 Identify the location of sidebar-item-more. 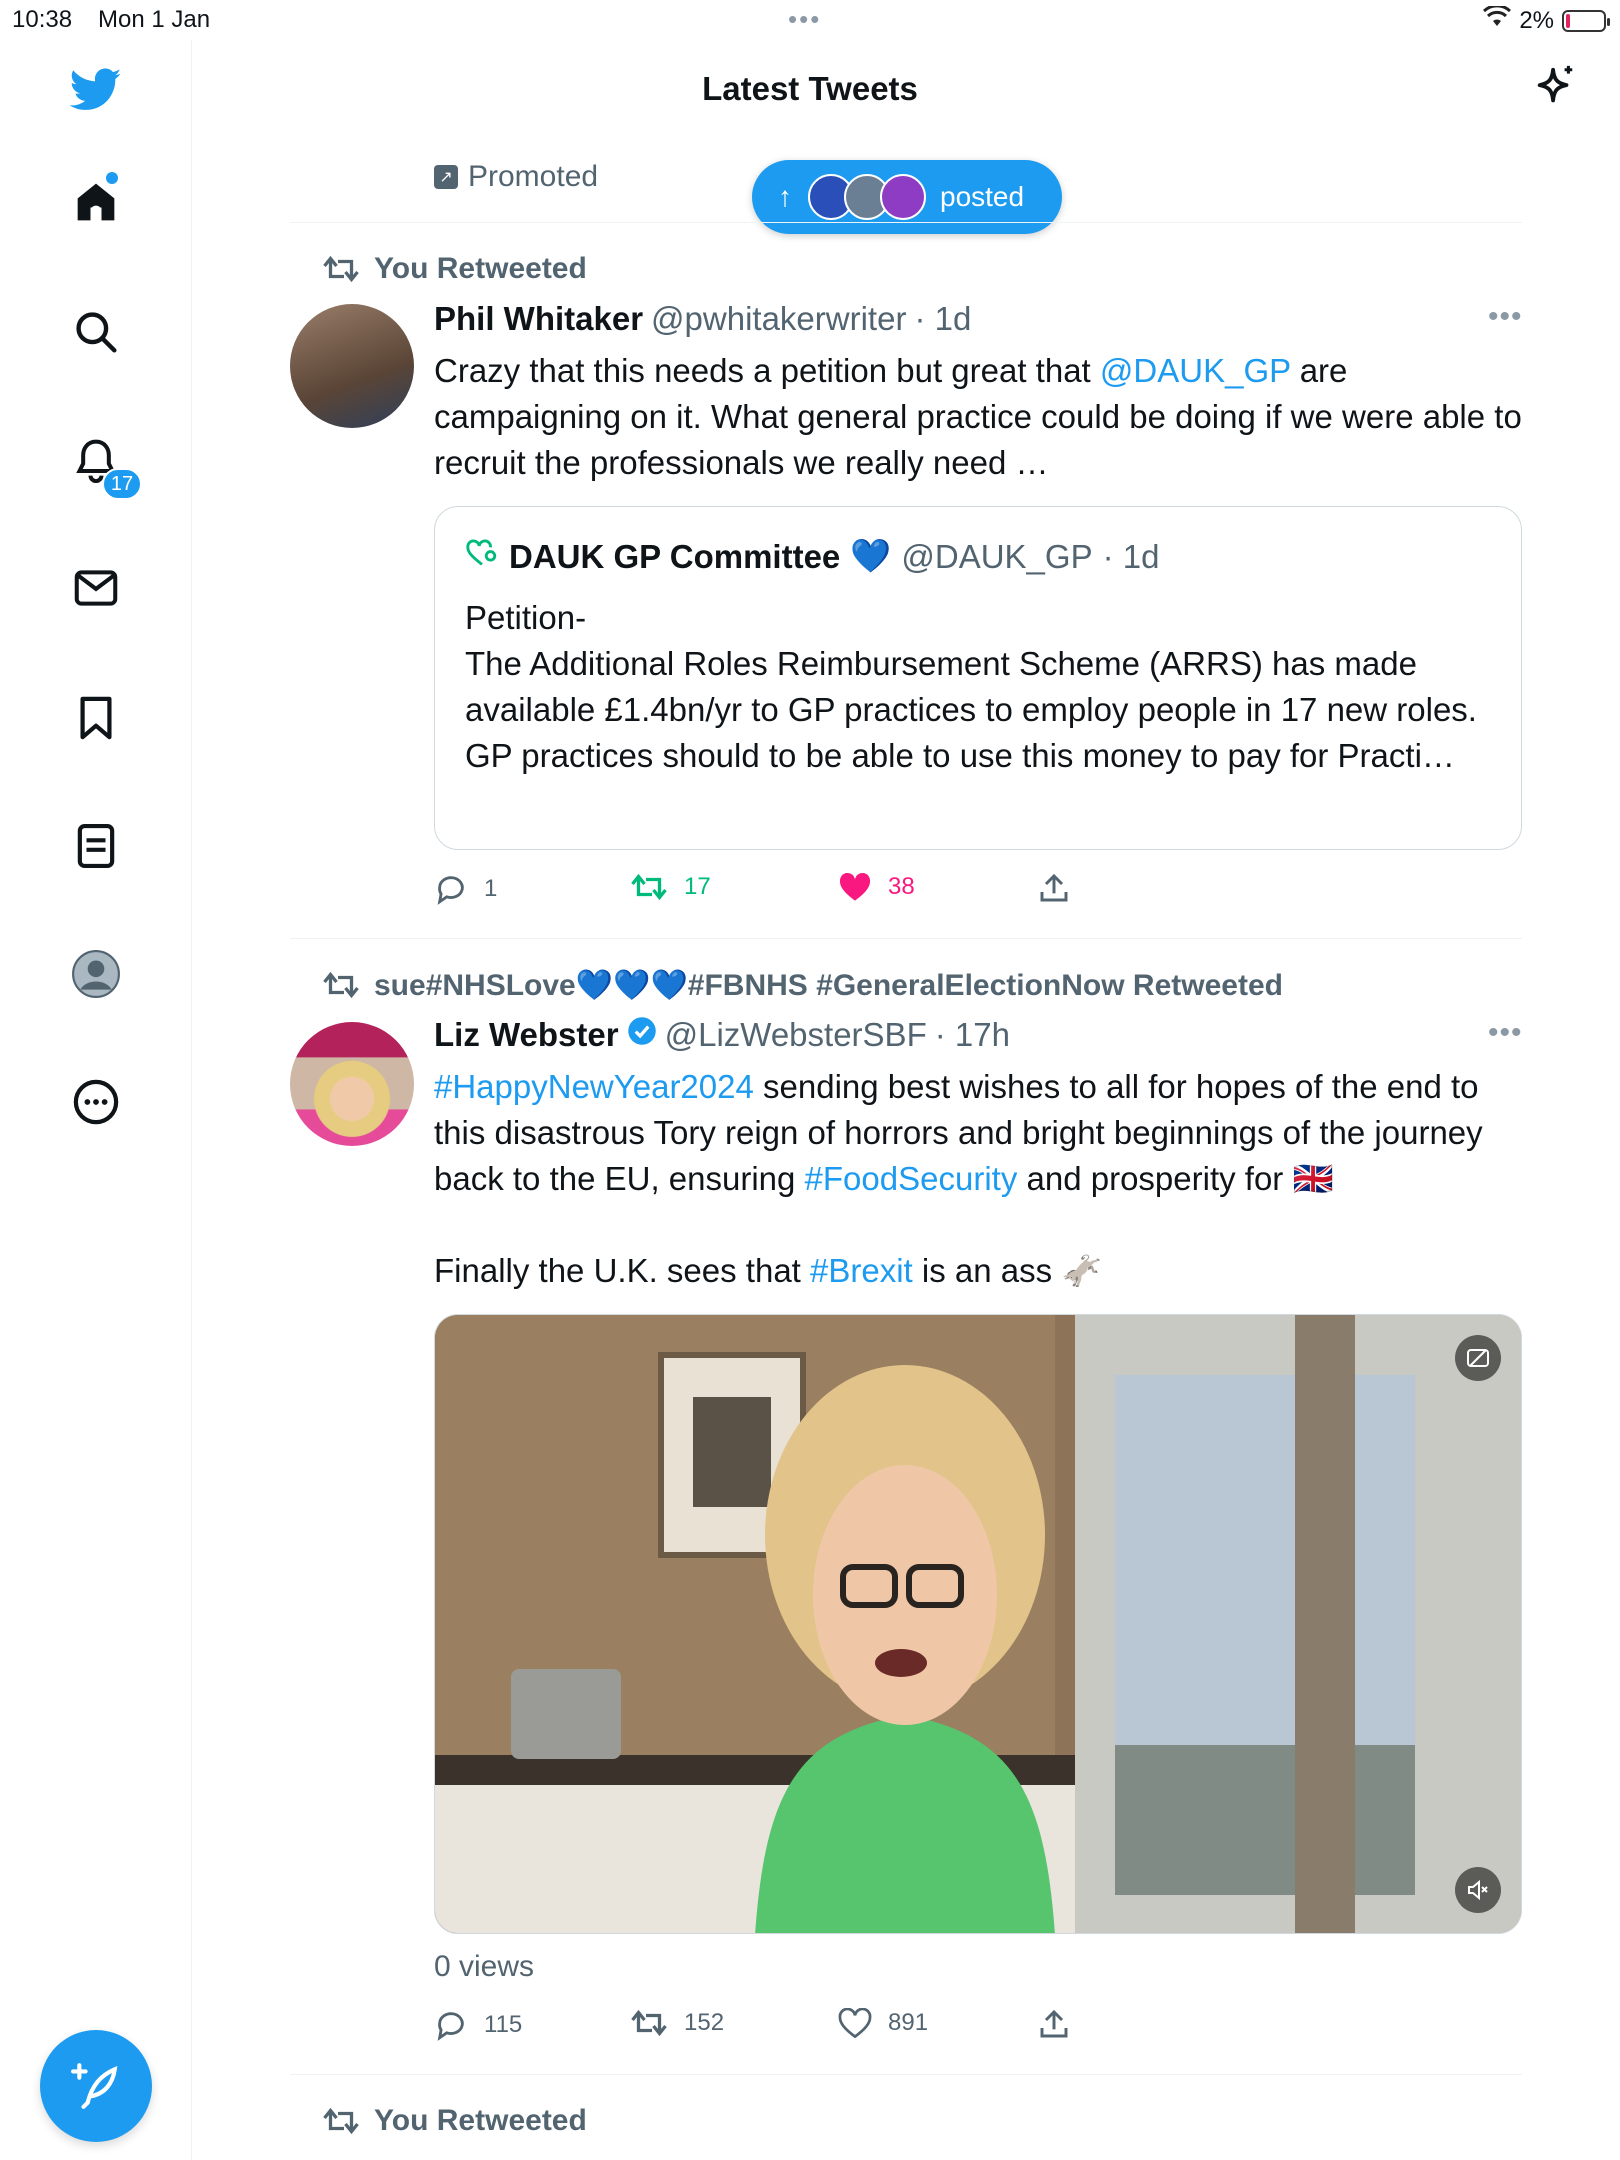
(96, 1102).